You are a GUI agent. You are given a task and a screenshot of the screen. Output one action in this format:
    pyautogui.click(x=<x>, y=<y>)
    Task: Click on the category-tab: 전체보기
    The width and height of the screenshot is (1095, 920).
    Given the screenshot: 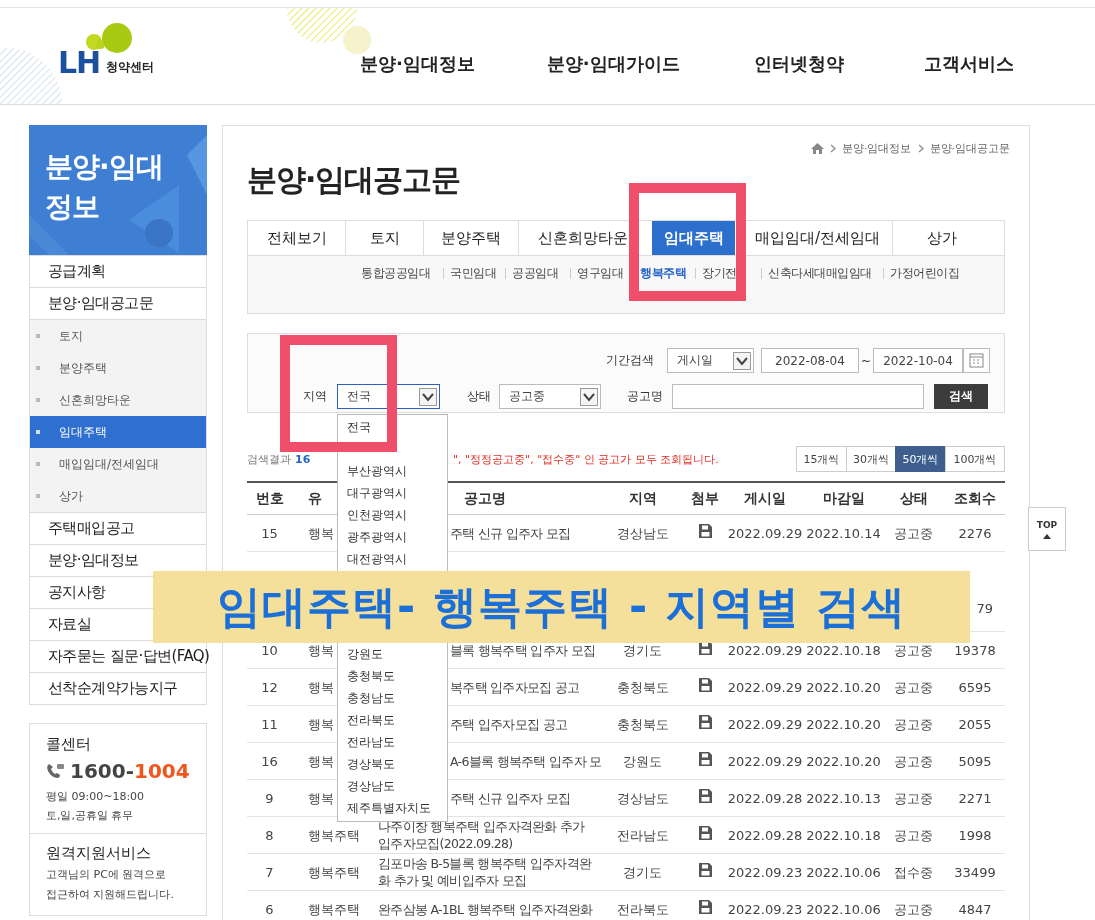 What is the action you would take?
    pyautogui.click(x=296, y=238)
    